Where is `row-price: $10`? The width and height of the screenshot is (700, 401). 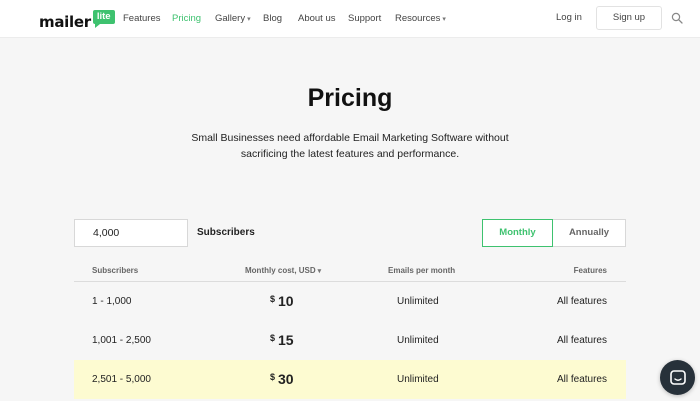
row-price: $10 is located at coordinates (282, 301).